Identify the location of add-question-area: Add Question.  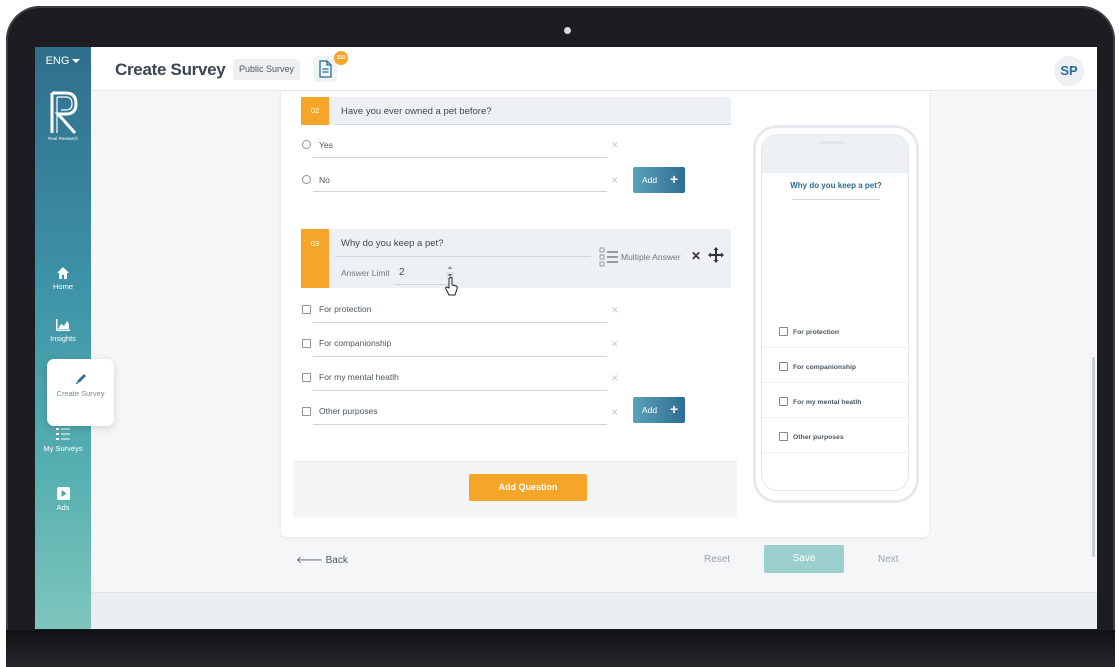
(515, 489).